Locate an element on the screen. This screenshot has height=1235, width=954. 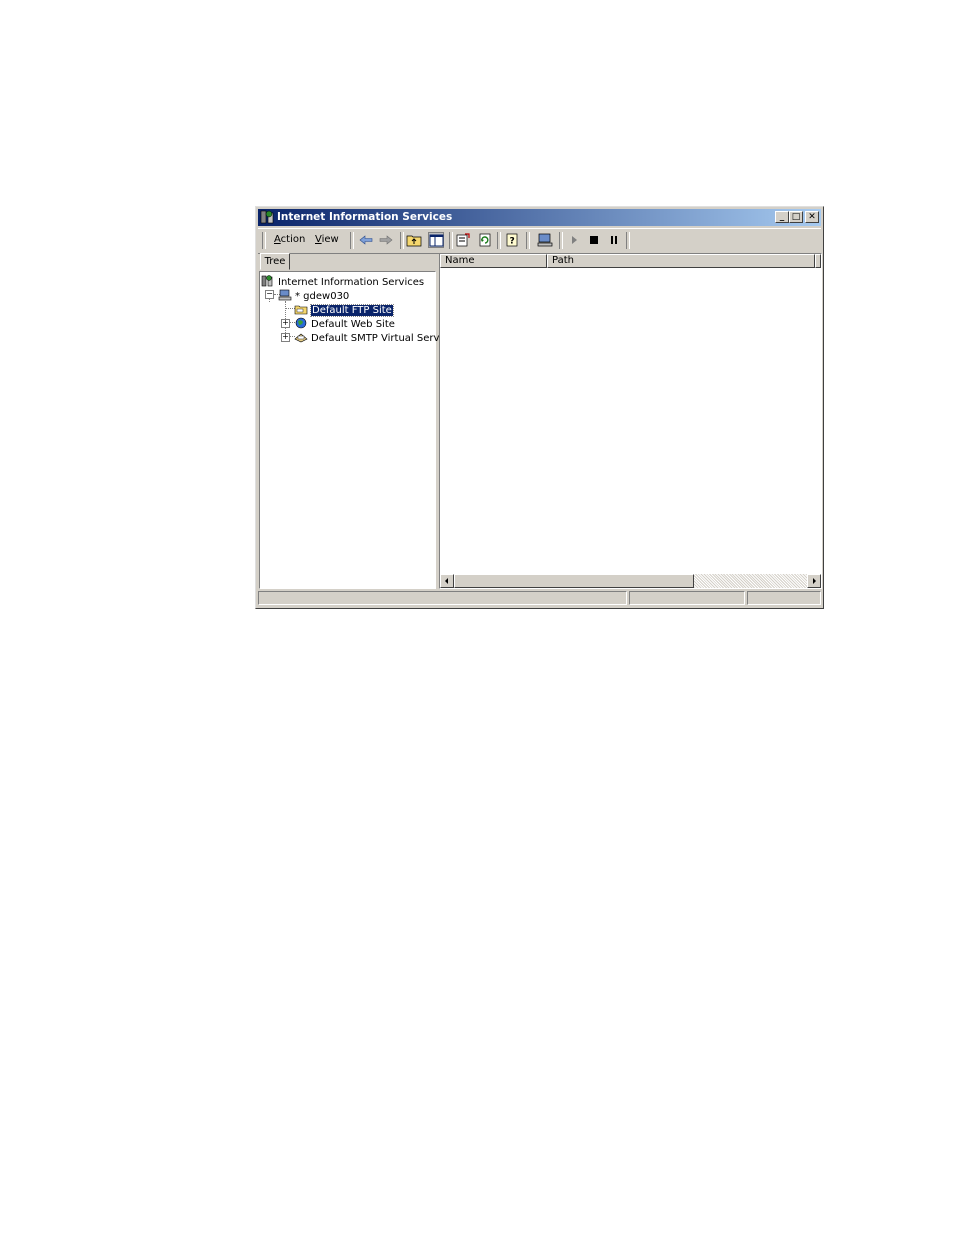
help-icon: ? is located at coordinates (512, 240).